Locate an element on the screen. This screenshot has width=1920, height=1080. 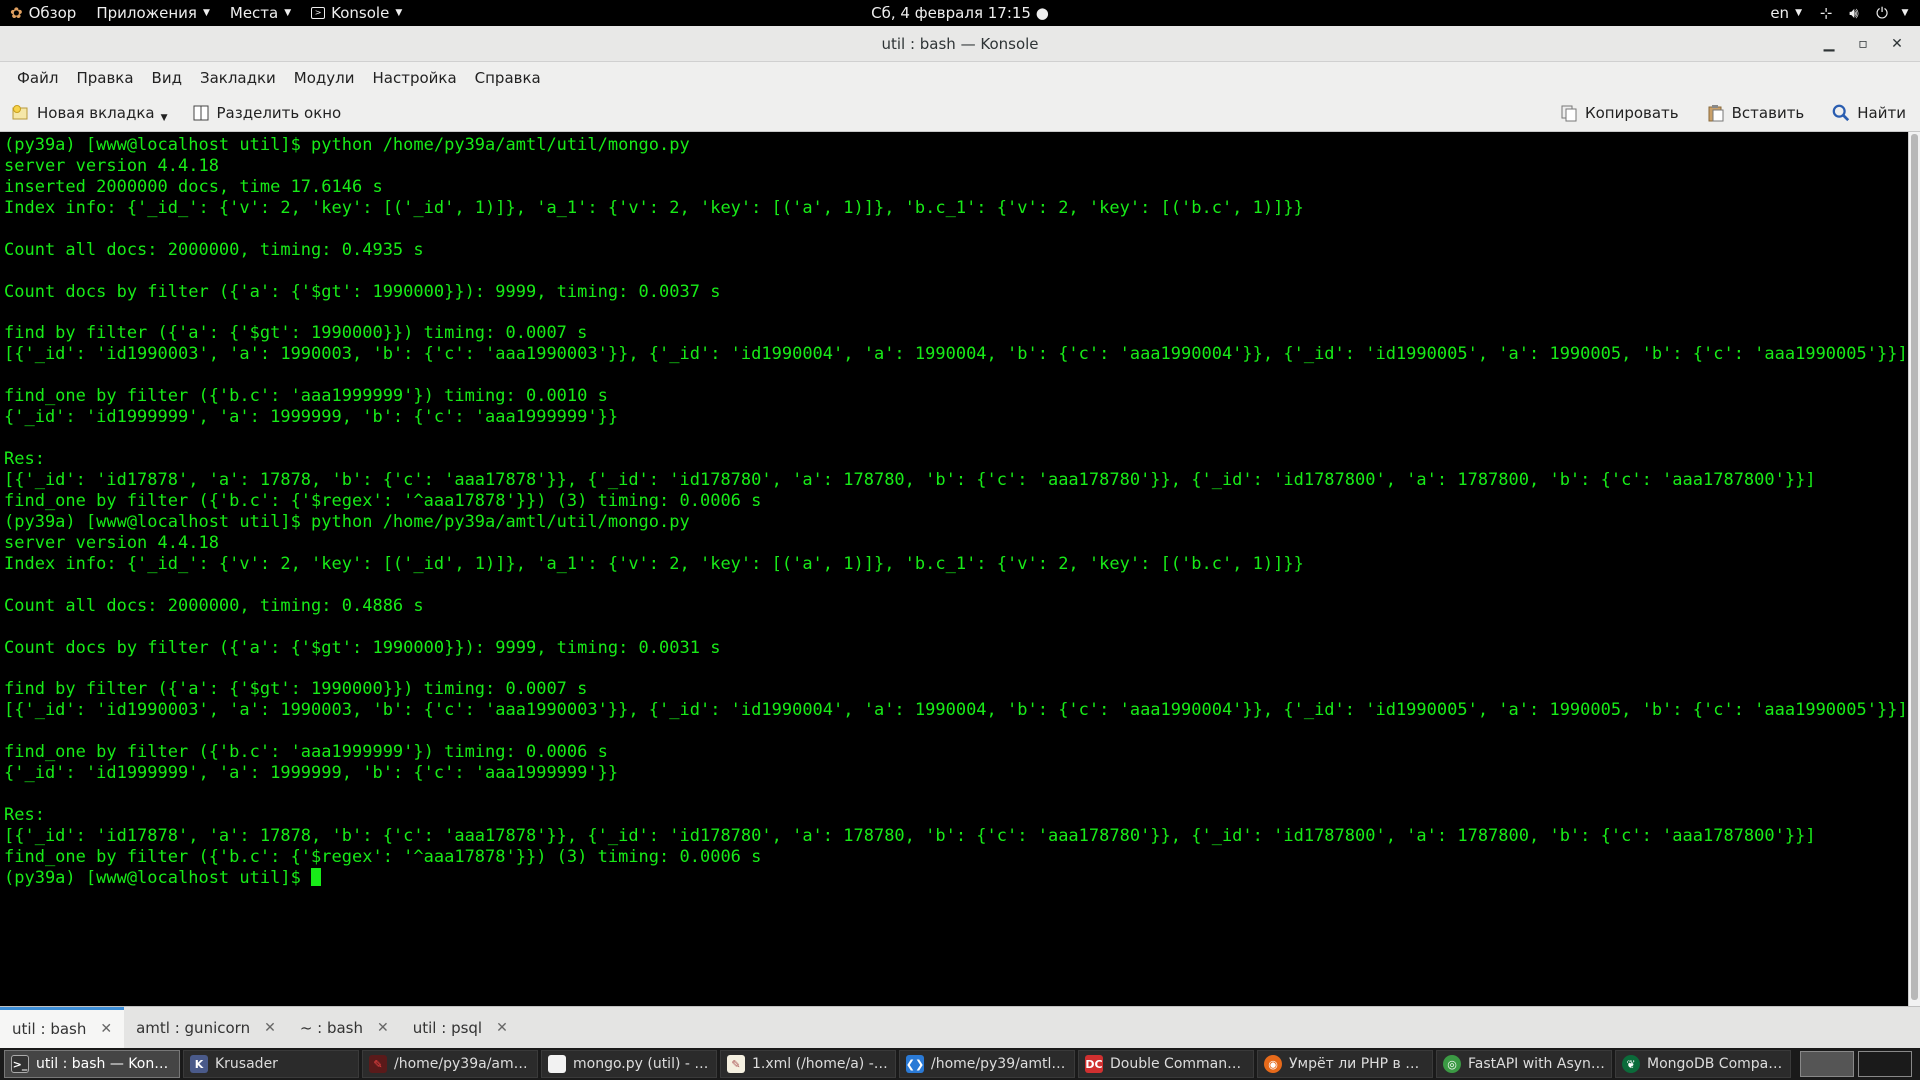
minimize-icon: ▁ is located at coordinates (1829, 44).